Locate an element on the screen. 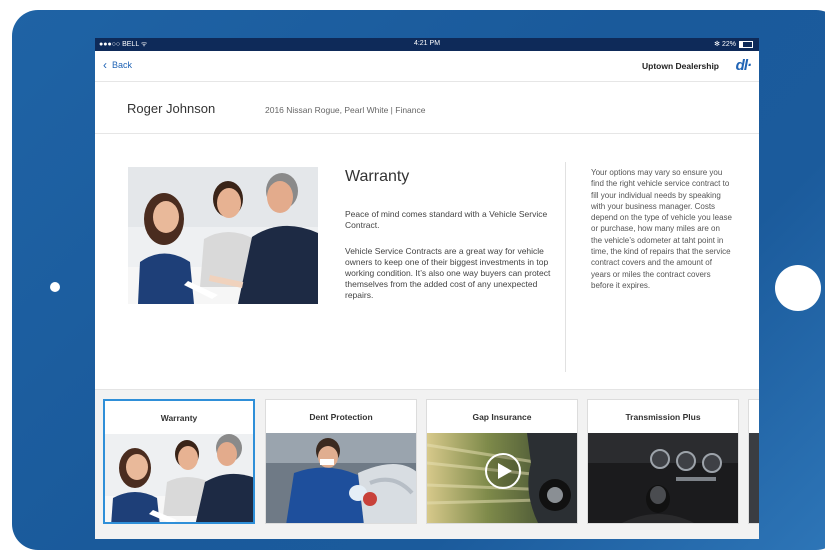  vertical-divider is located at coordinates (565, 267).